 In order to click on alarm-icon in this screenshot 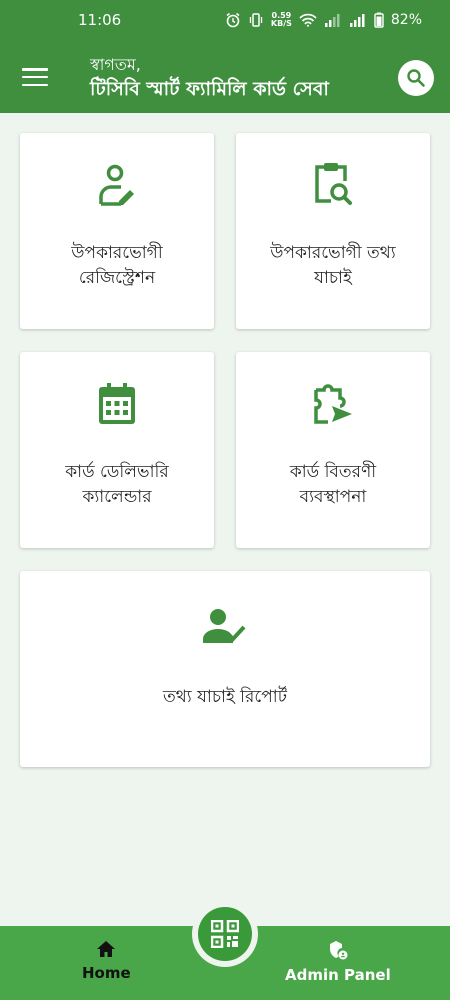, I will do `click(233, 20)`.